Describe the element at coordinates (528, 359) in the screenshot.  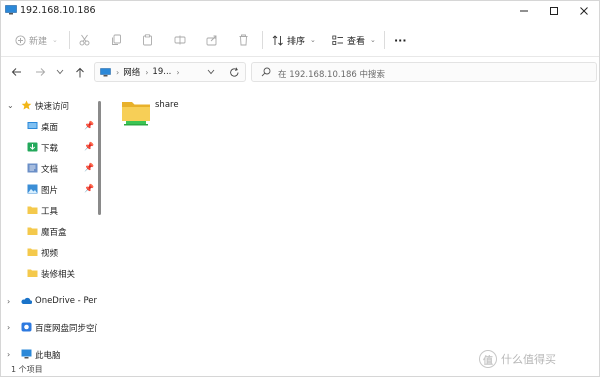
I see `watermark-text: 什么值得买` at that location.